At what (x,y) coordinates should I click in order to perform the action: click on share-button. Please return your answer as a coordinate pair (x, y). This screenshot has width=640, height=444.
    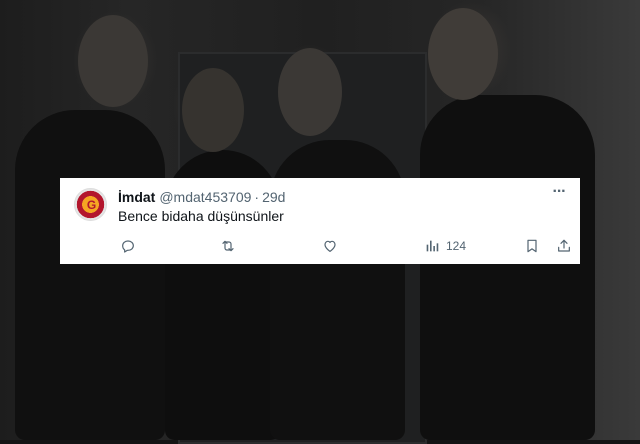
    Looking at the image, I should click on (564, 246).